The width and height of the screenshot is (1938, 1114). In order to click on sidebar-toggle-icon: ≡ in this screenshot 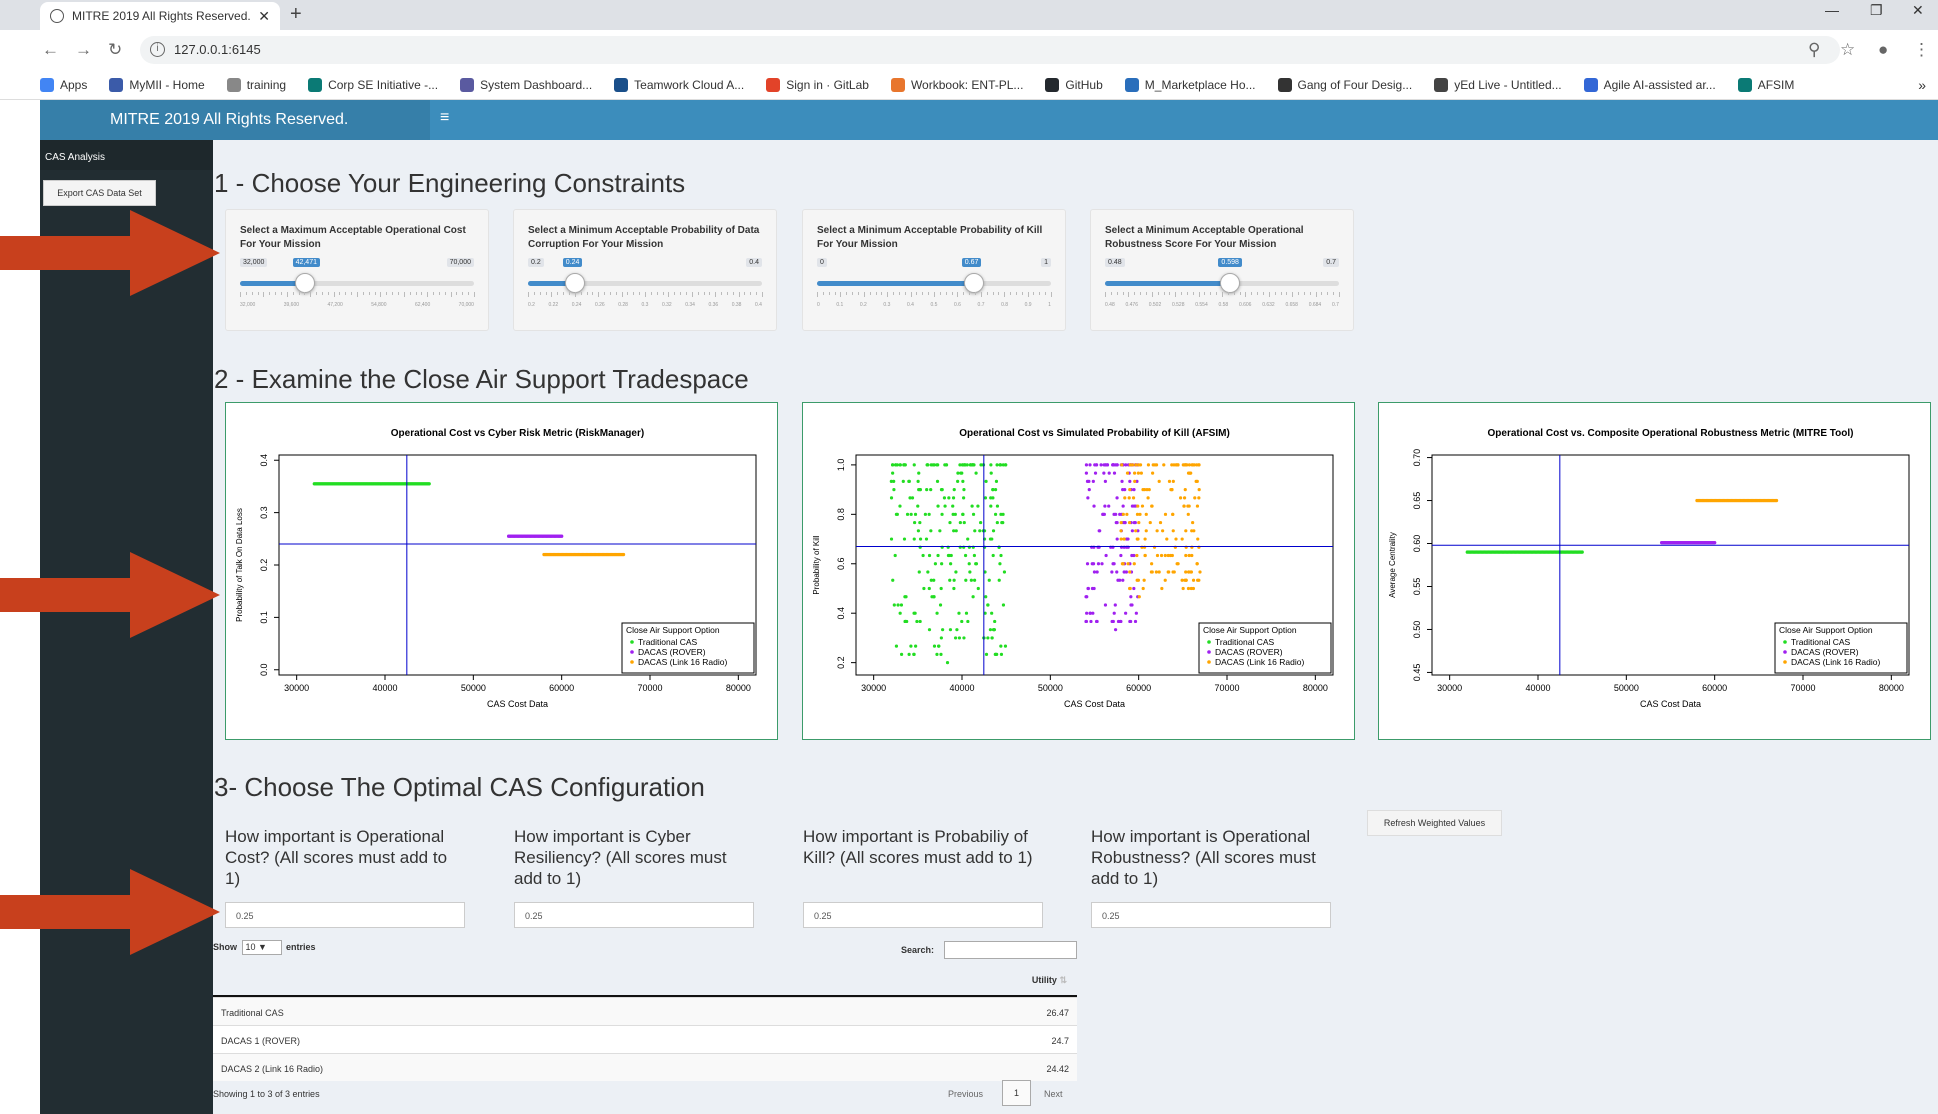, I will do `click(444, 118)`.